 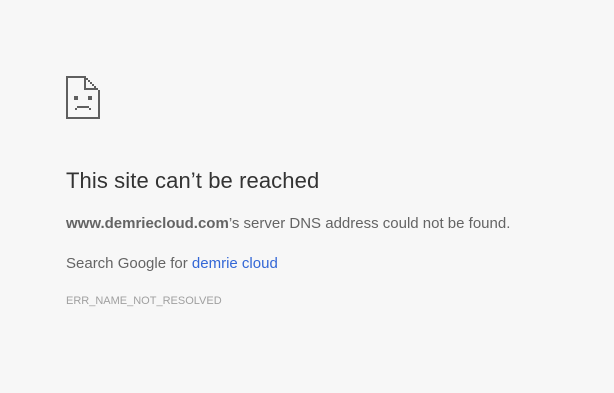 What do you see at coordinates (326, 97) in the screenshot?
I see `sad-page-icon` at bounding box center [326, 97].